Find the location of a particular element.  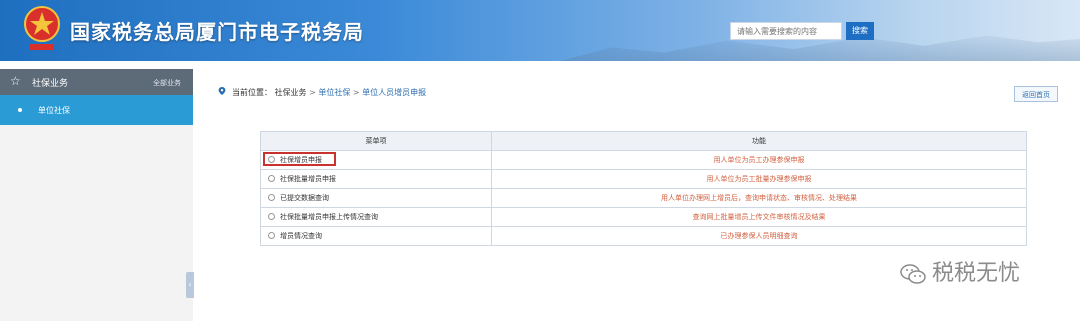

site-title: 国家税务总局厦门市电子税务局 is located at coordinates (217, 32).